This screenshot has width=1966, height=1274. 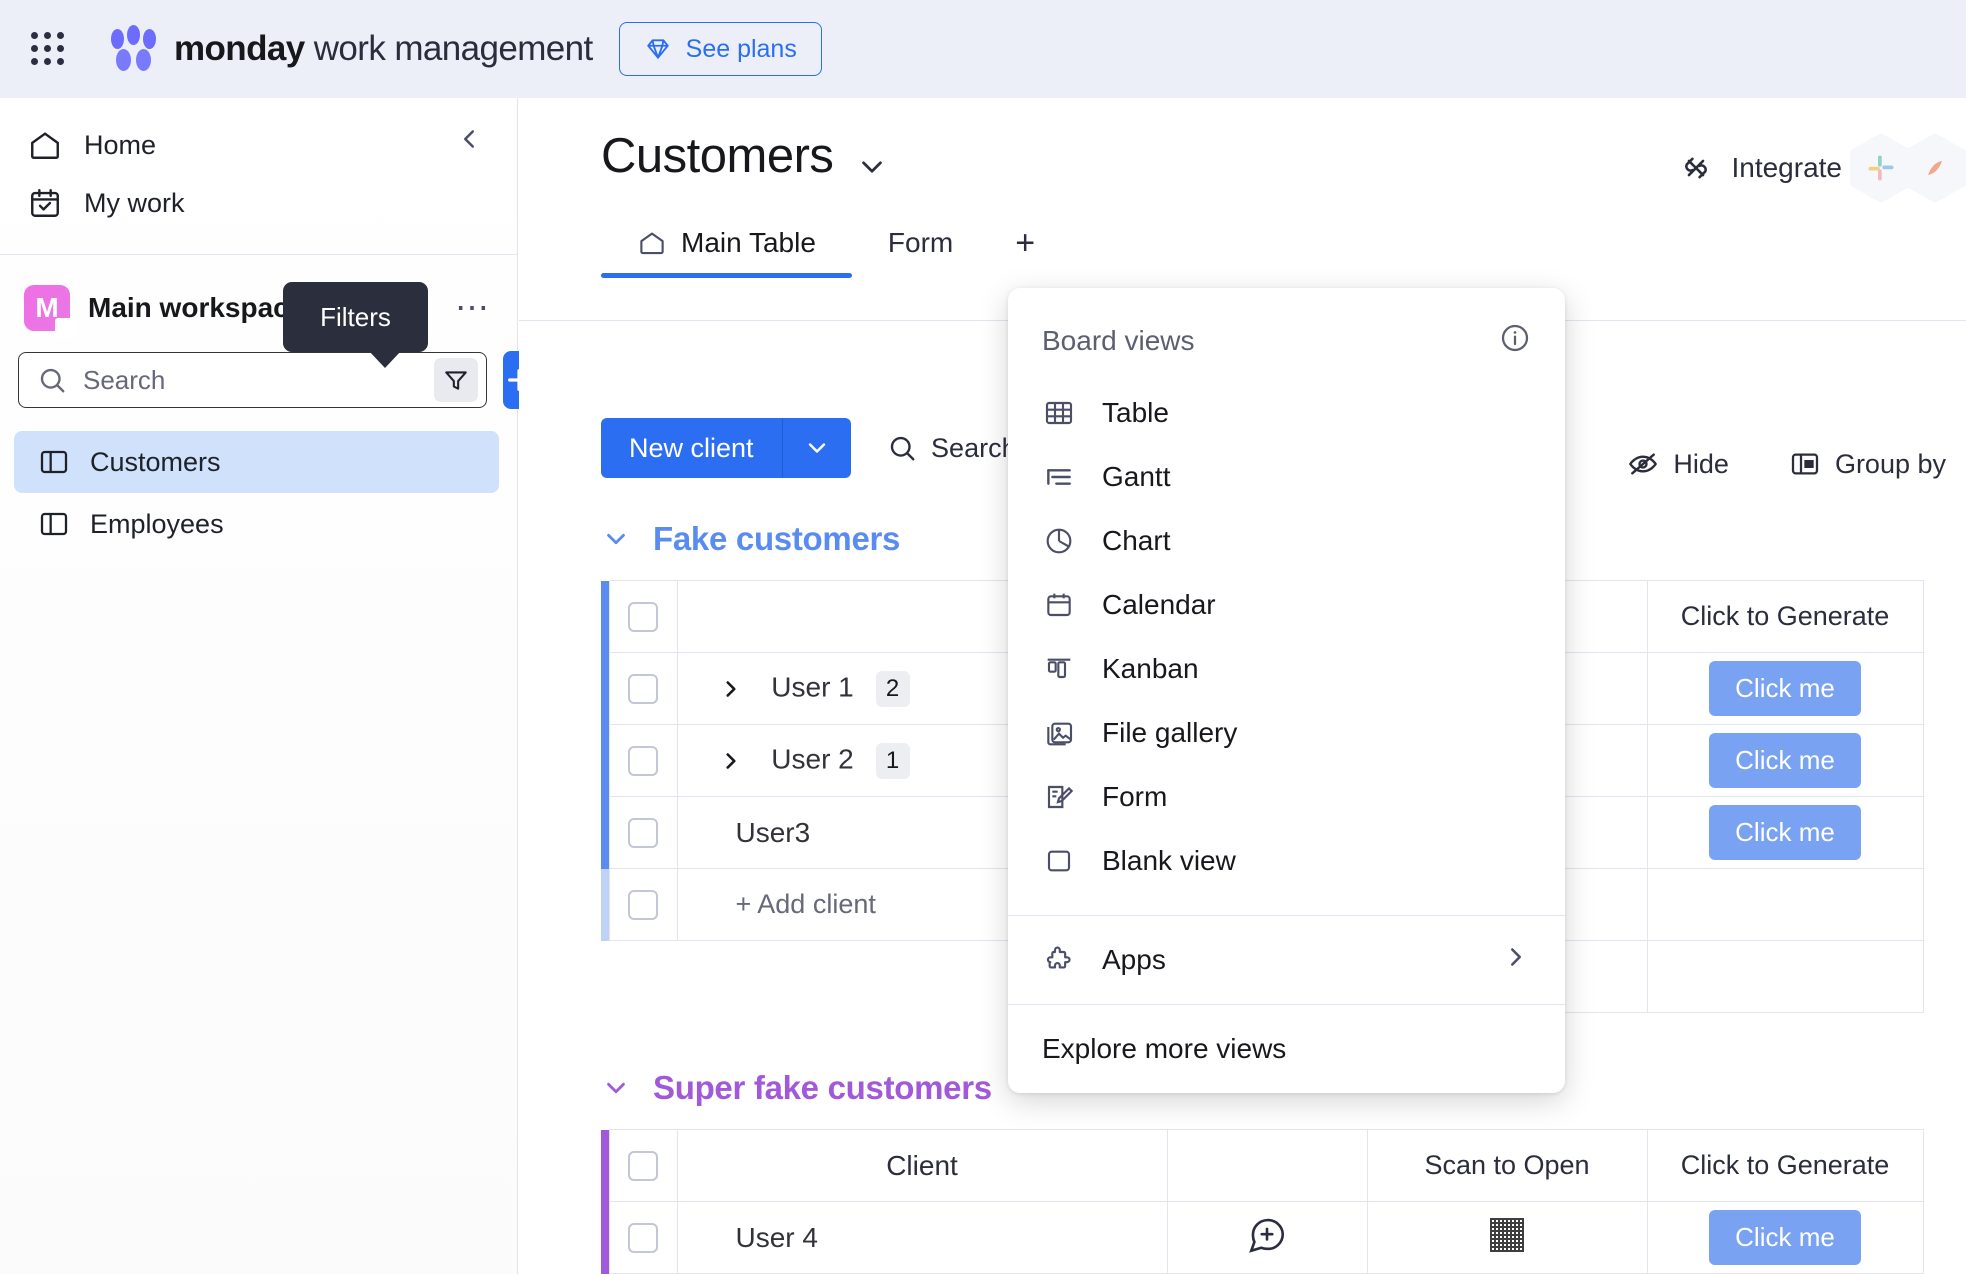 I want to click on home-icon, so click(x=652, y=243).